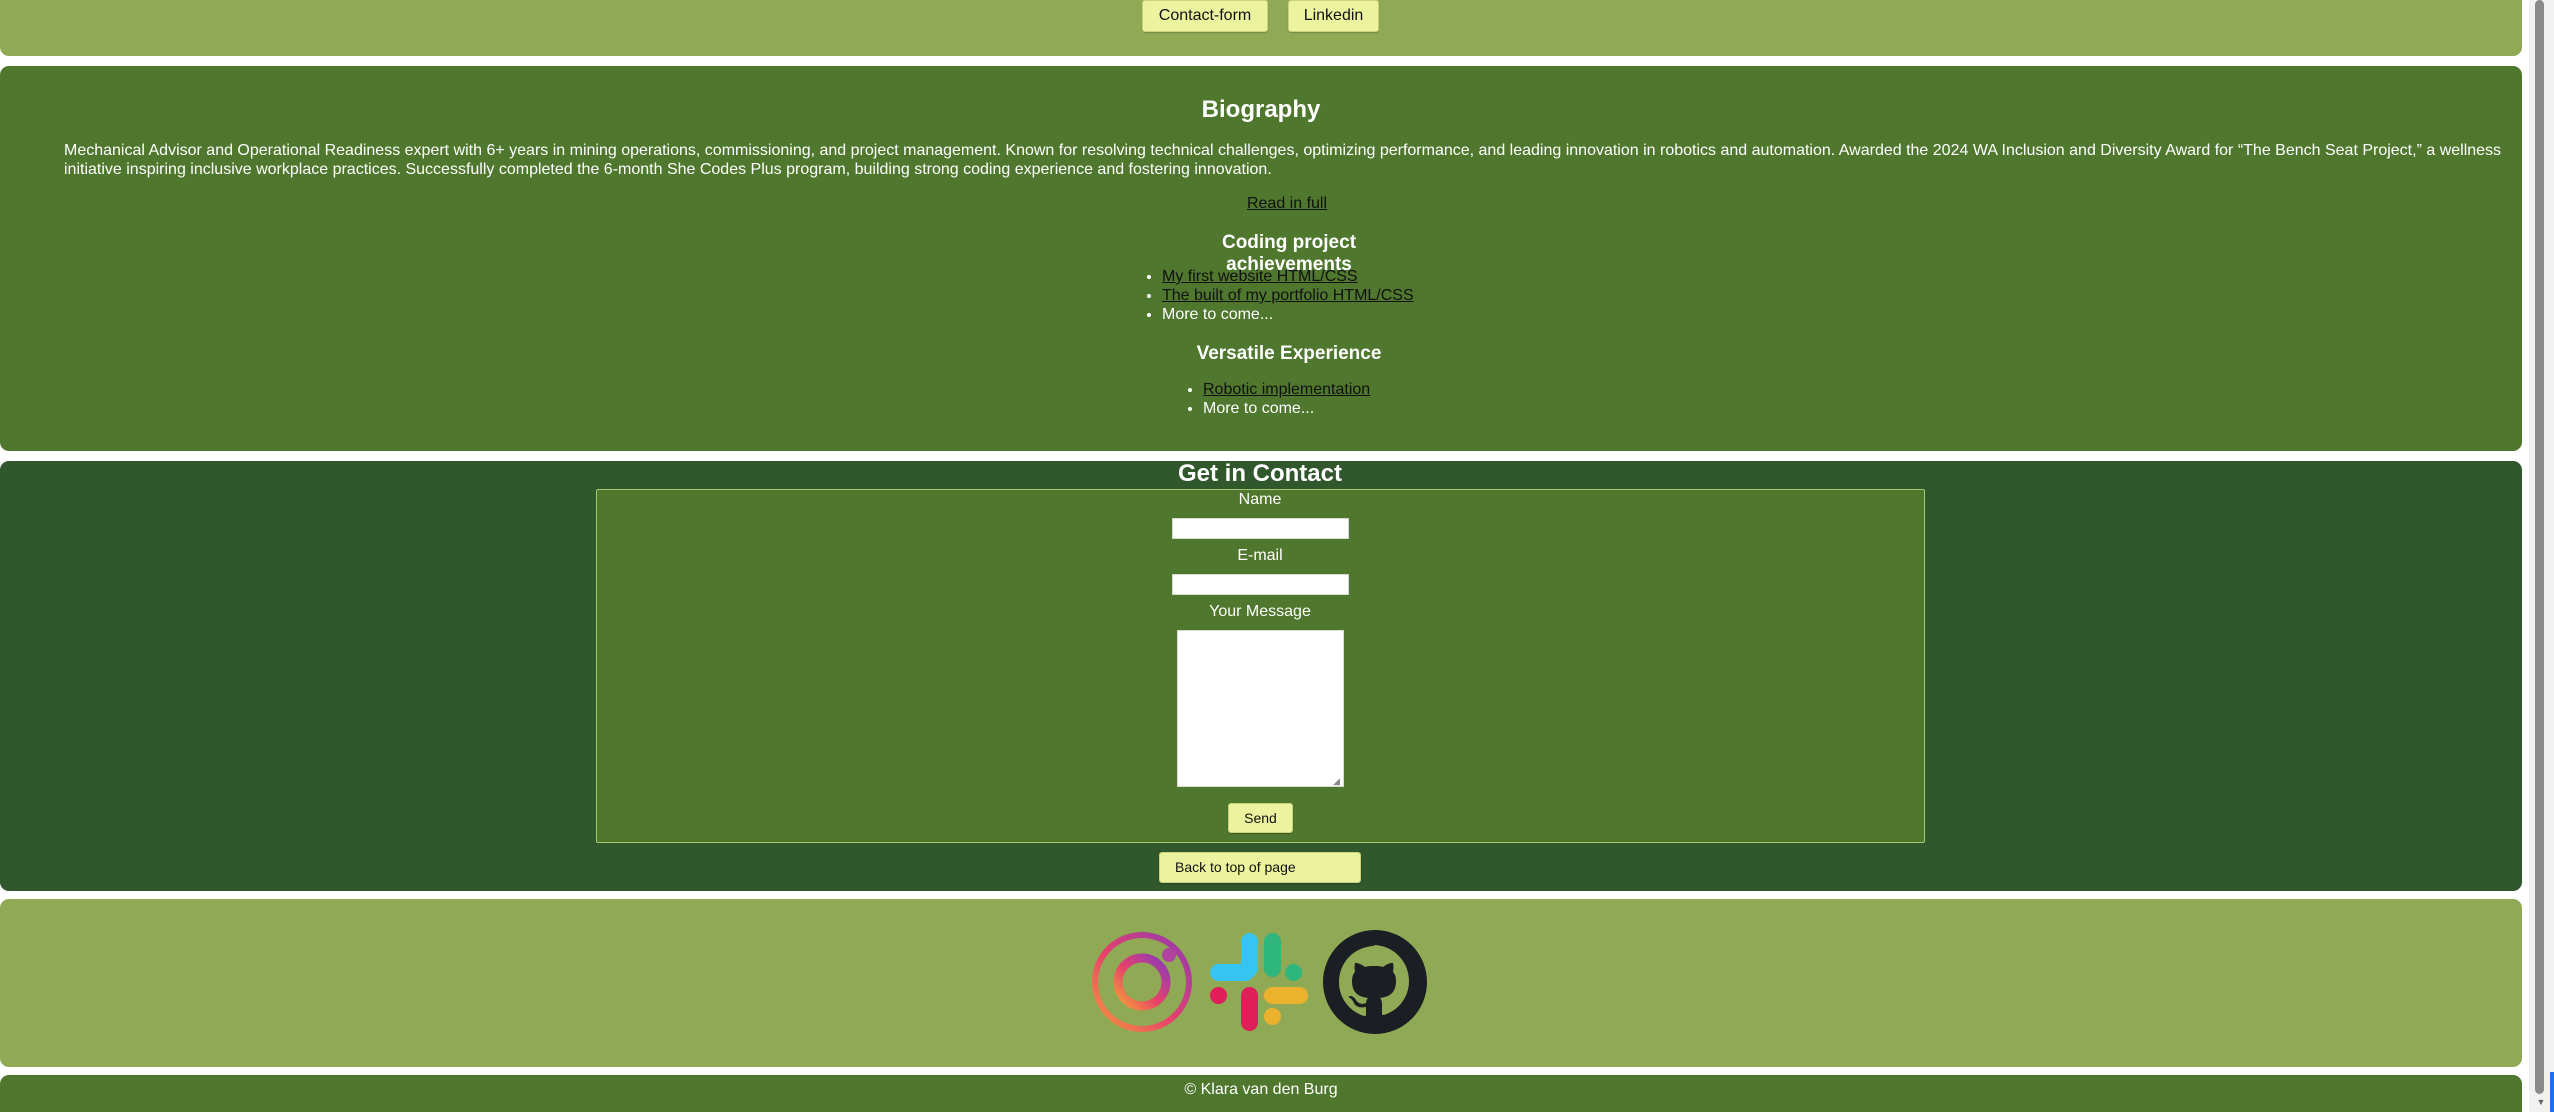 This screenshot has width=2554, height=1112. Describe the element at coordinates (1259, 982) in the screenshot. I see `slack-icon` at that location.